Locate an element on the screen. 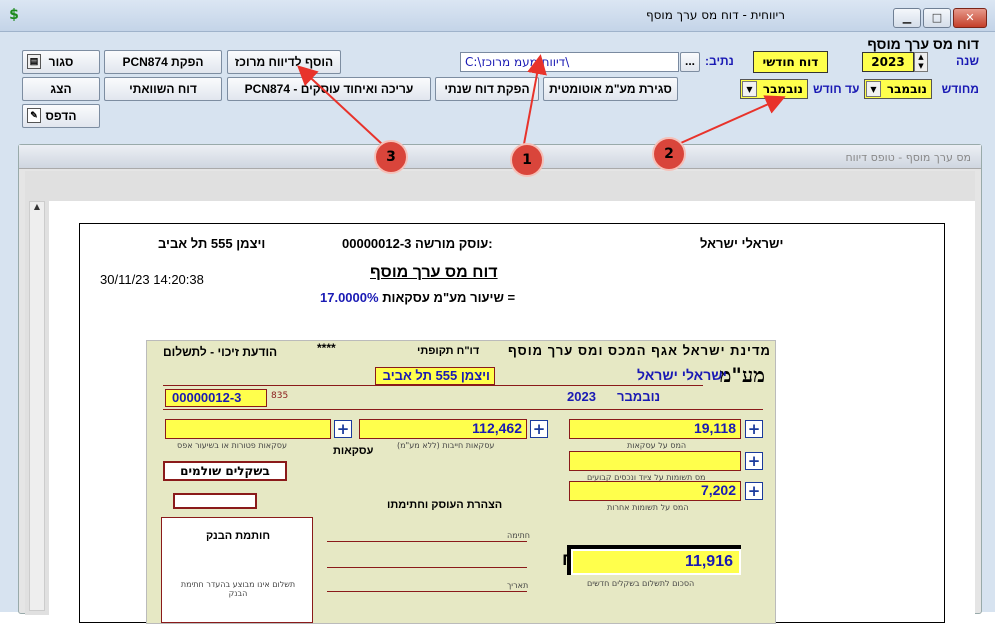 This screenshot has width=995, height=624. callout-marker-2: 2 is located at coordinates (669, 154).